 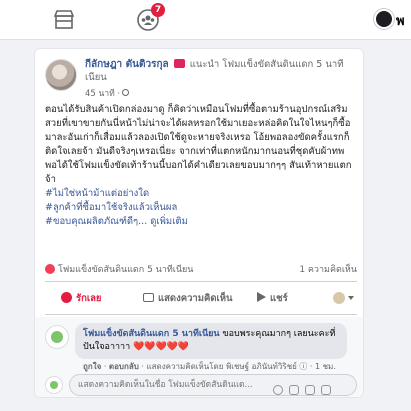 I want to click on action-bar: รักเลย แสดงความคิดเห็น แชร์, so click(x=201, y=299).